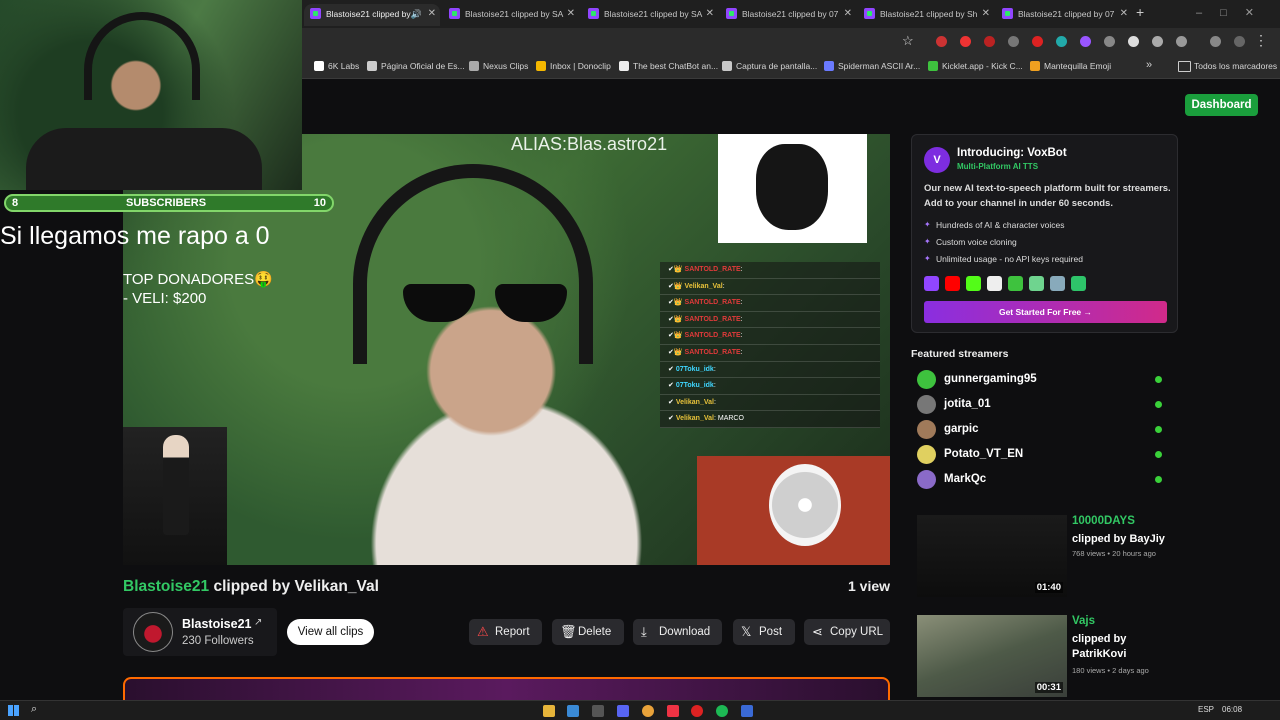 The width and height of the screenshot is (1280, 720). I want to click on tab-clip-3: Blastoise21 clipped by SA ✕, so click(650, 15).